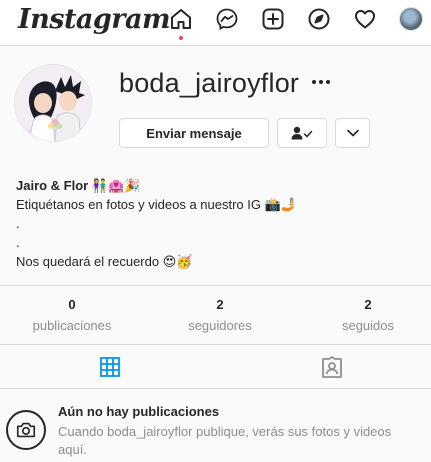 Image resolution: width=431 pixels, height=462 pixels. I want to click on messenger-icon, so click(227, 19).